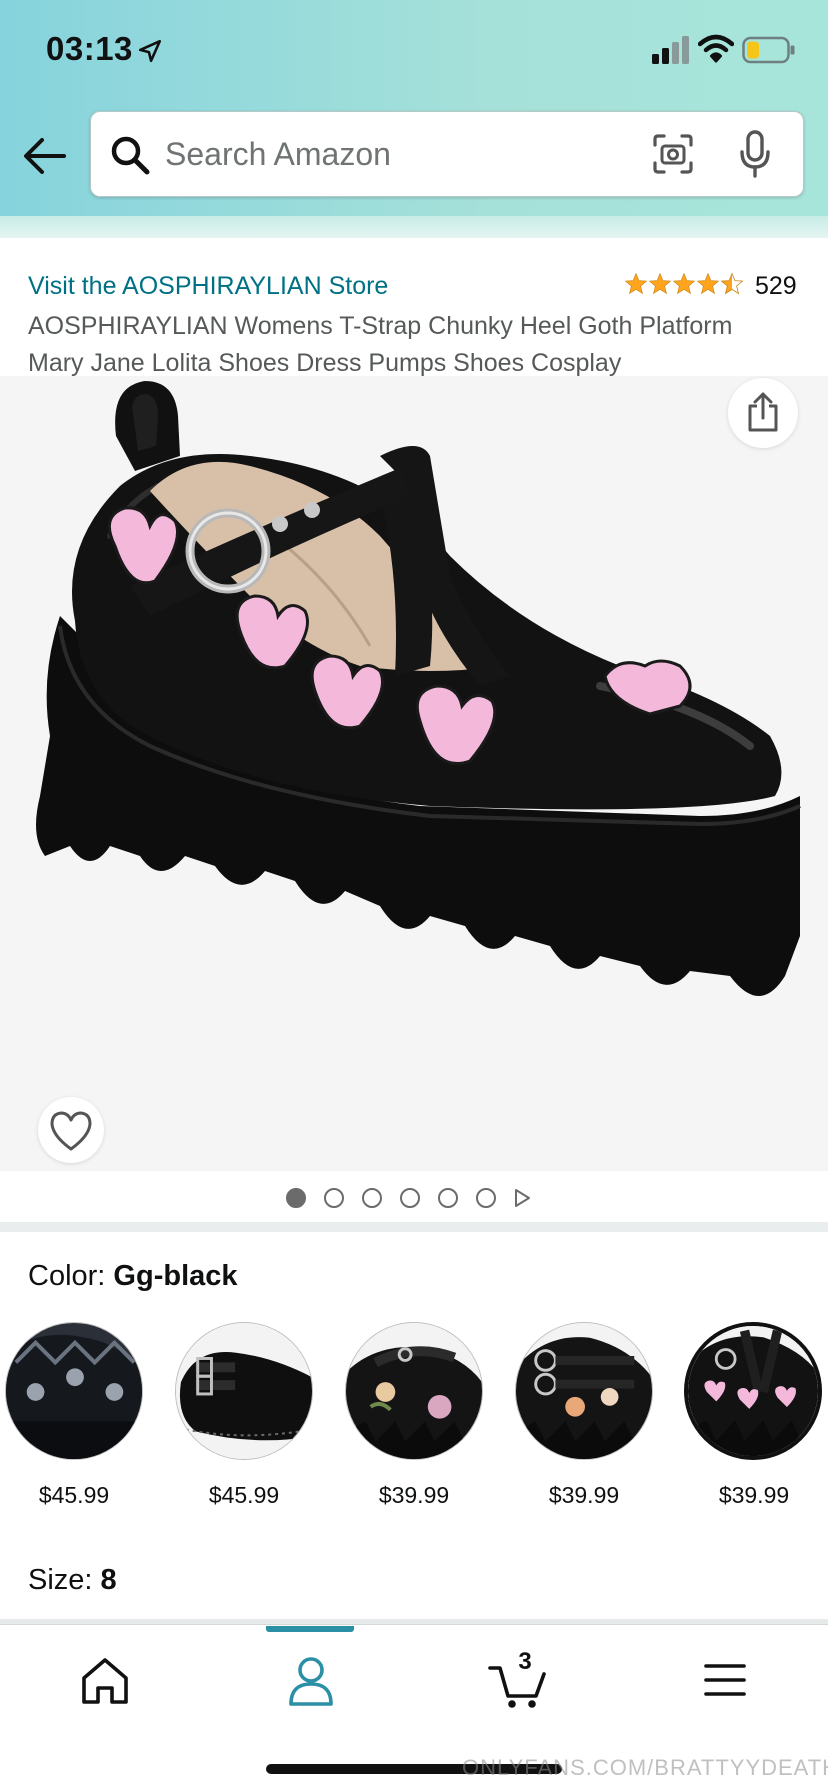 This screenshot has width=828, height=1792. I want to click on search-placeholder: Search Amazon, so click(278, 154).